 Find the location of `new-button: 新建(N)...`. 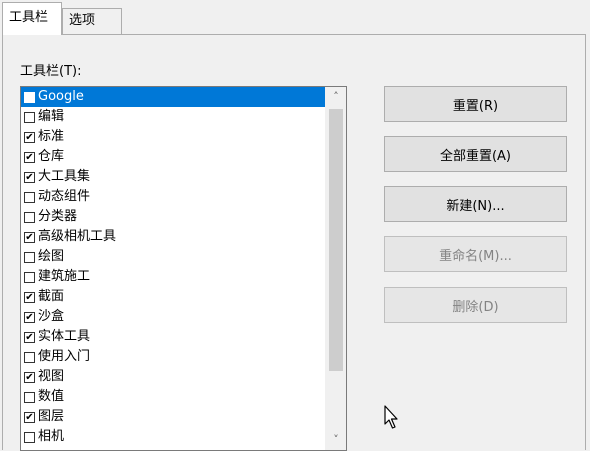

new-button: 新建(N)... is located at coordinates (475, 204).